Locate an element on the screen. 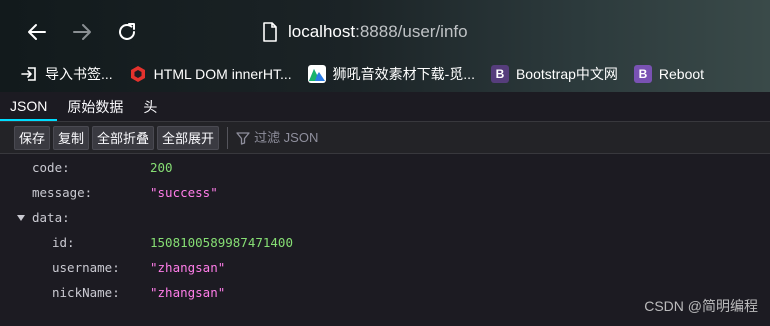  save-button: 保存 is located at coordinates (32, 137).